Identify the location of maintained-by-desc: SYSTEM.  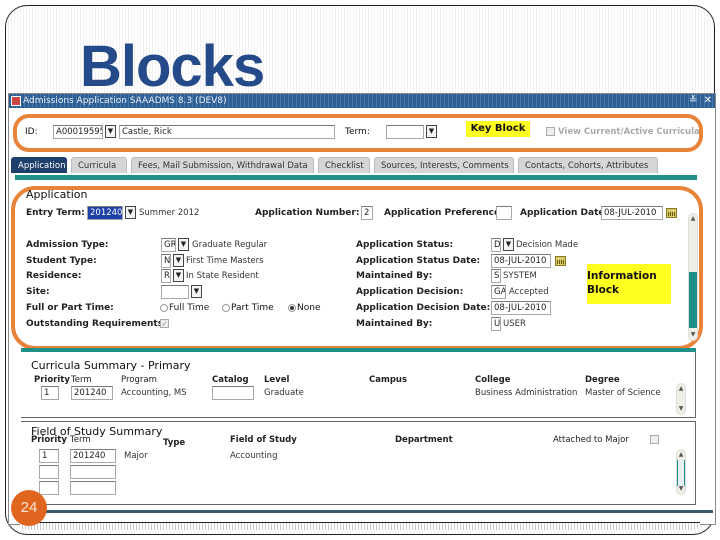
(520, 276).